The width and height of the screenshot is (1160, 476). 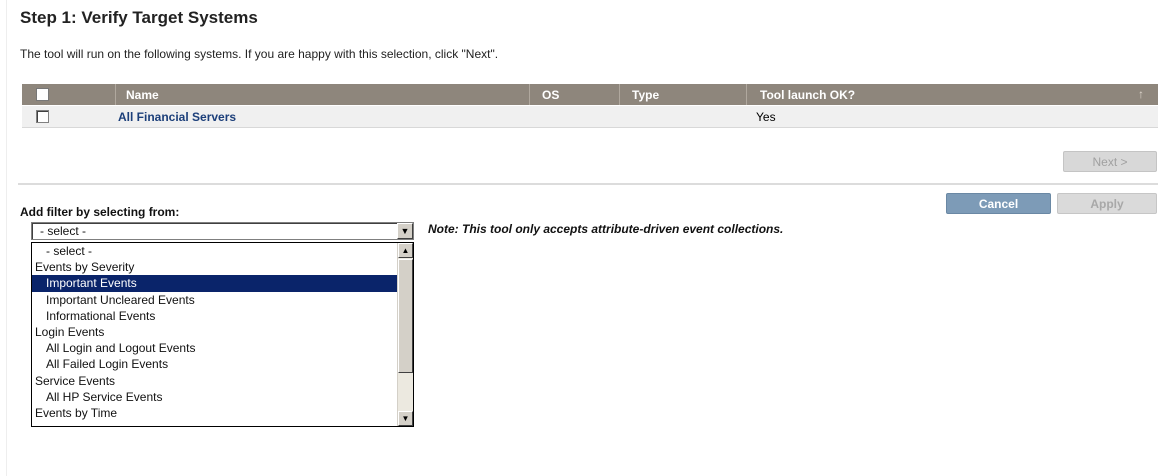 What do you see at coordinates (42, 116) in the screenshot?
I see `row-checkbox` at bounding box center [42, 116].